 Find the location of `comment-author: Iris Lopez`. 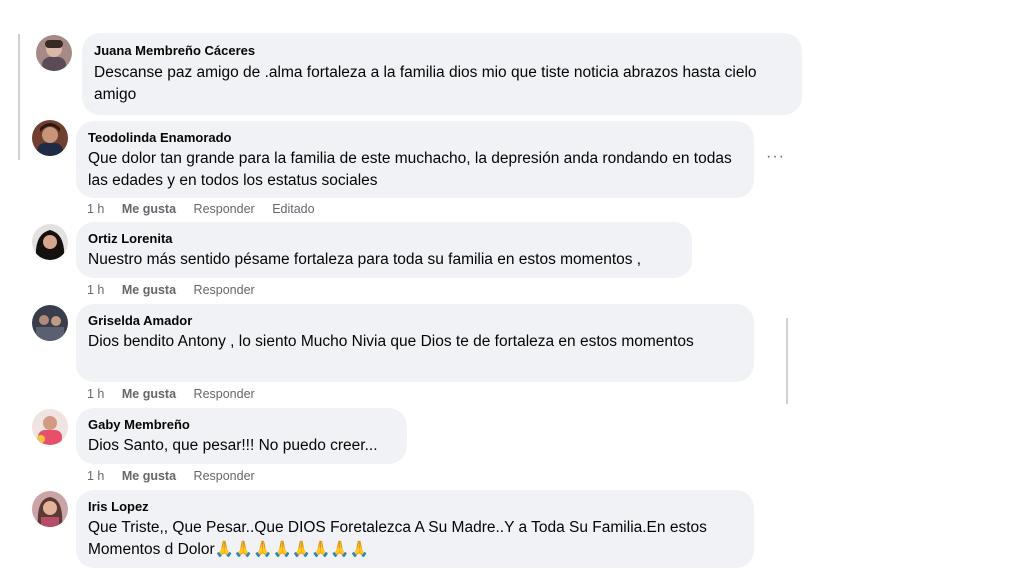

comment-author: Iris Lopez is located at coordinates (415, 507).